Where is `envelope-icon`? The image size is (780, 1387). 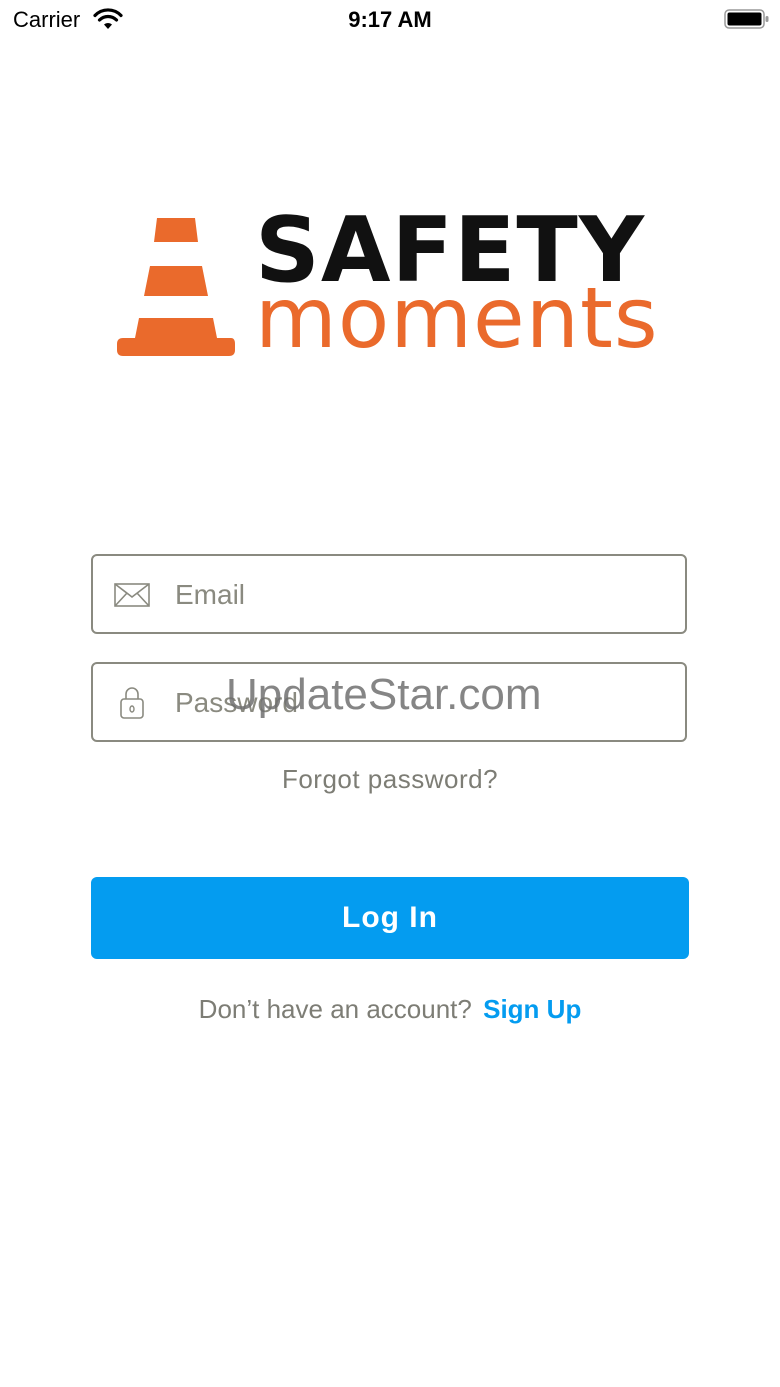
envelope-icon is located at coordinates (132, 595).